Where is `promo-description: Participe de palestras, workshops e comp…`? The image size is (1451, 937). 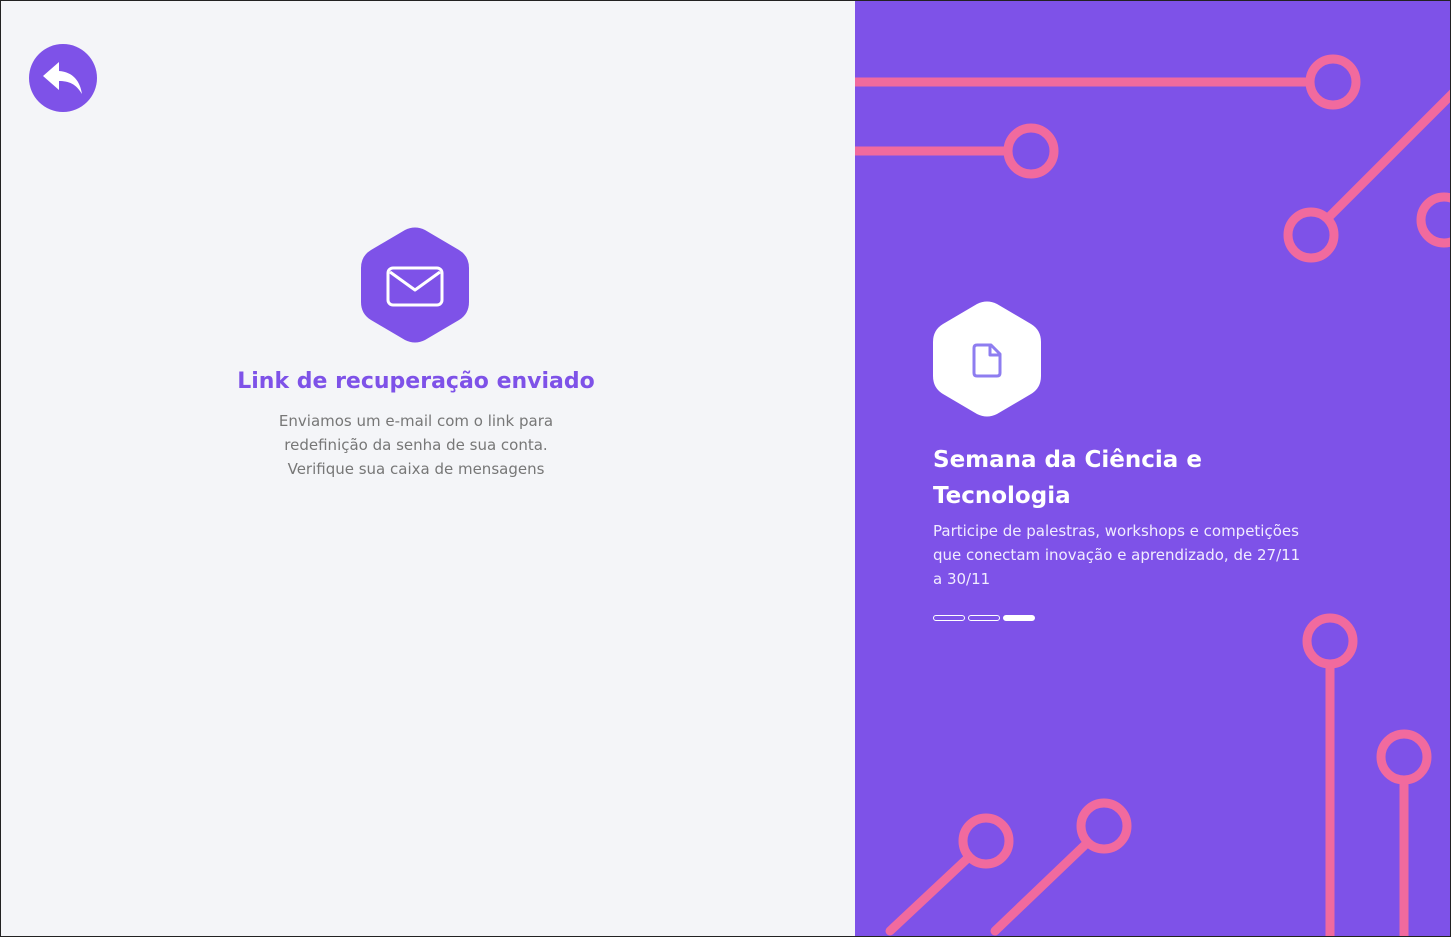 promo-description: Participe de palestras, workshops e comp… is located at coordinates (1143, 555).